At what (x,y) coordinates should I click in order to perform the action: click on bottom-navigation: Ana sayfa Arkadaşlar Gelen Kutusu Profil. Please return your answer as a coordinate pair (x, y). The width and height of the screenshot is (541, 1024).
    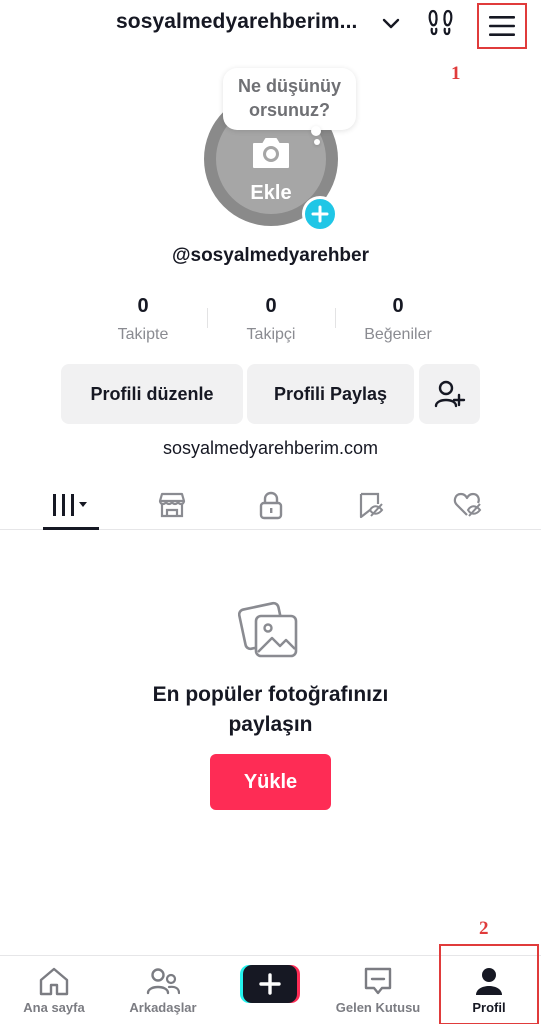
    Looking at the image, I should click on (270, 984).